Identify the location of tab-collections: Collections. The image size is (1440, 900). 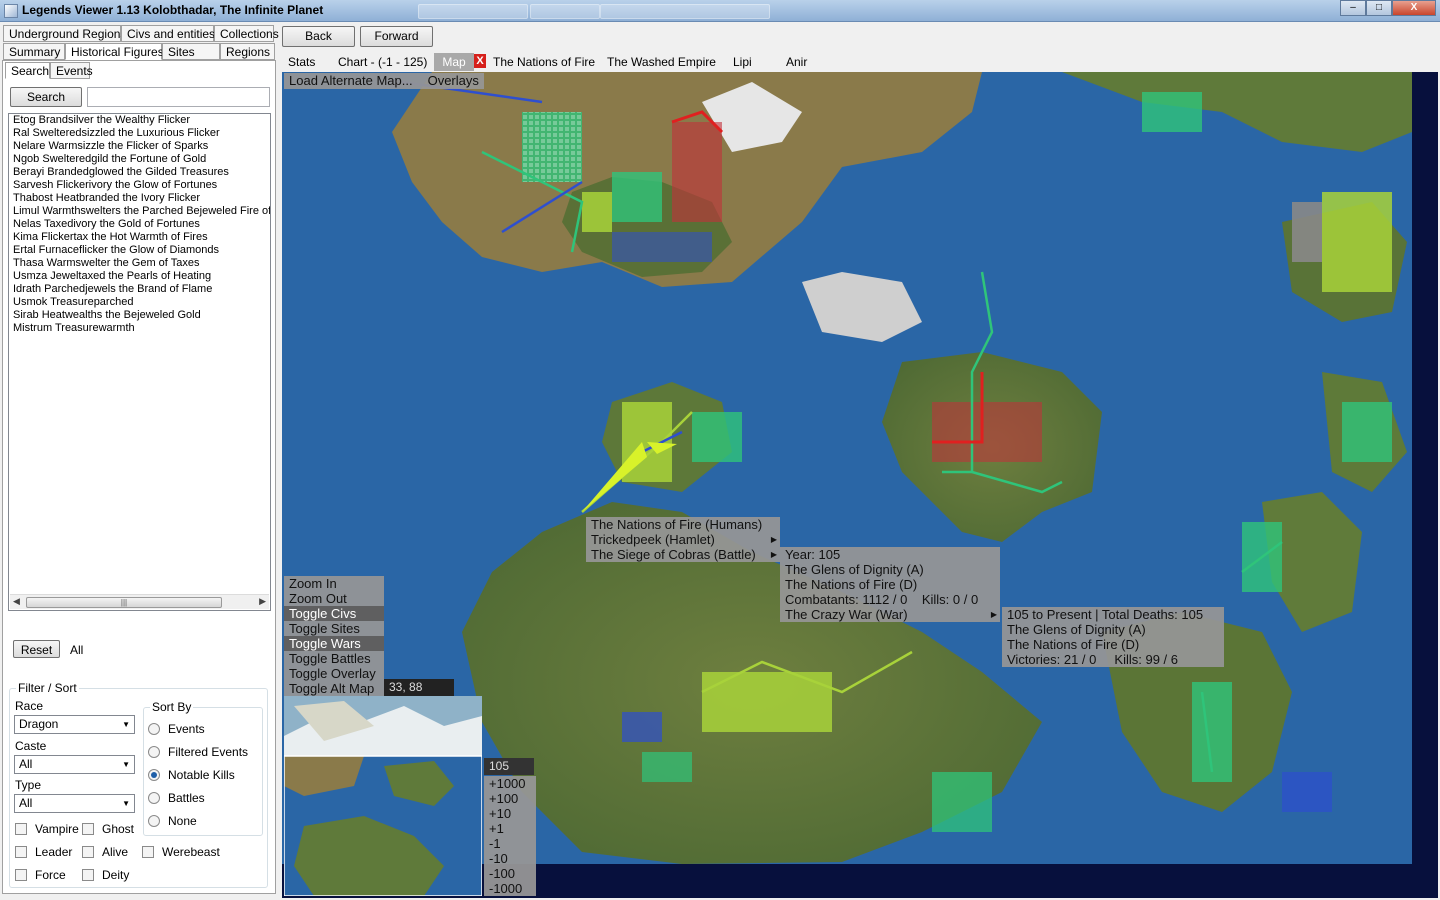
(246, 33).